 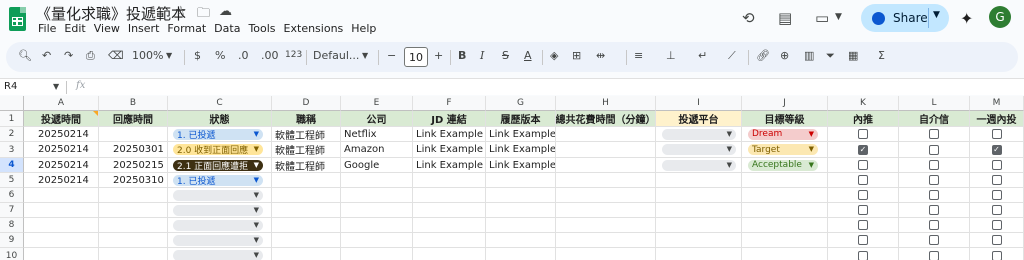 I want to click on header-cell-h: 總共花費時間（分鐘）, so click(x=606, y=119).